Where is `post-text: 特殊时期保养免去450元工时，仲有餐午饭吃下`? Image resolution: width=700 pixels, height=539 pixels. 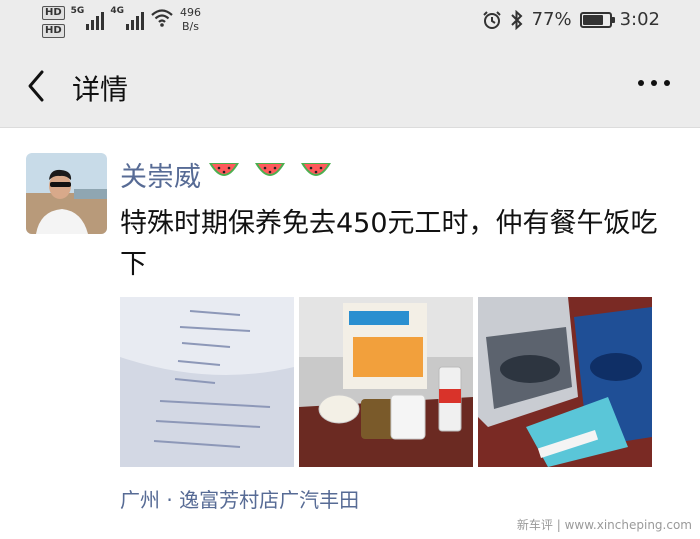
post-text: 特殊时期保养免去450元工时，仲有餐午饭吃下 is located at coordinates (389, 244).